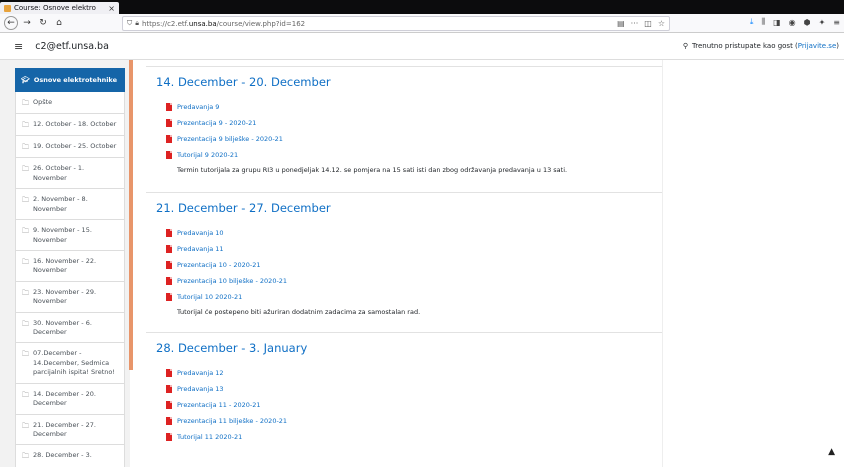 The height and width of the screenshot is (467, 844). Describe the element at coordinates (209, 297) in the screenshot. I see `activity-link: Tutorijal 10 2020-21` at that location.